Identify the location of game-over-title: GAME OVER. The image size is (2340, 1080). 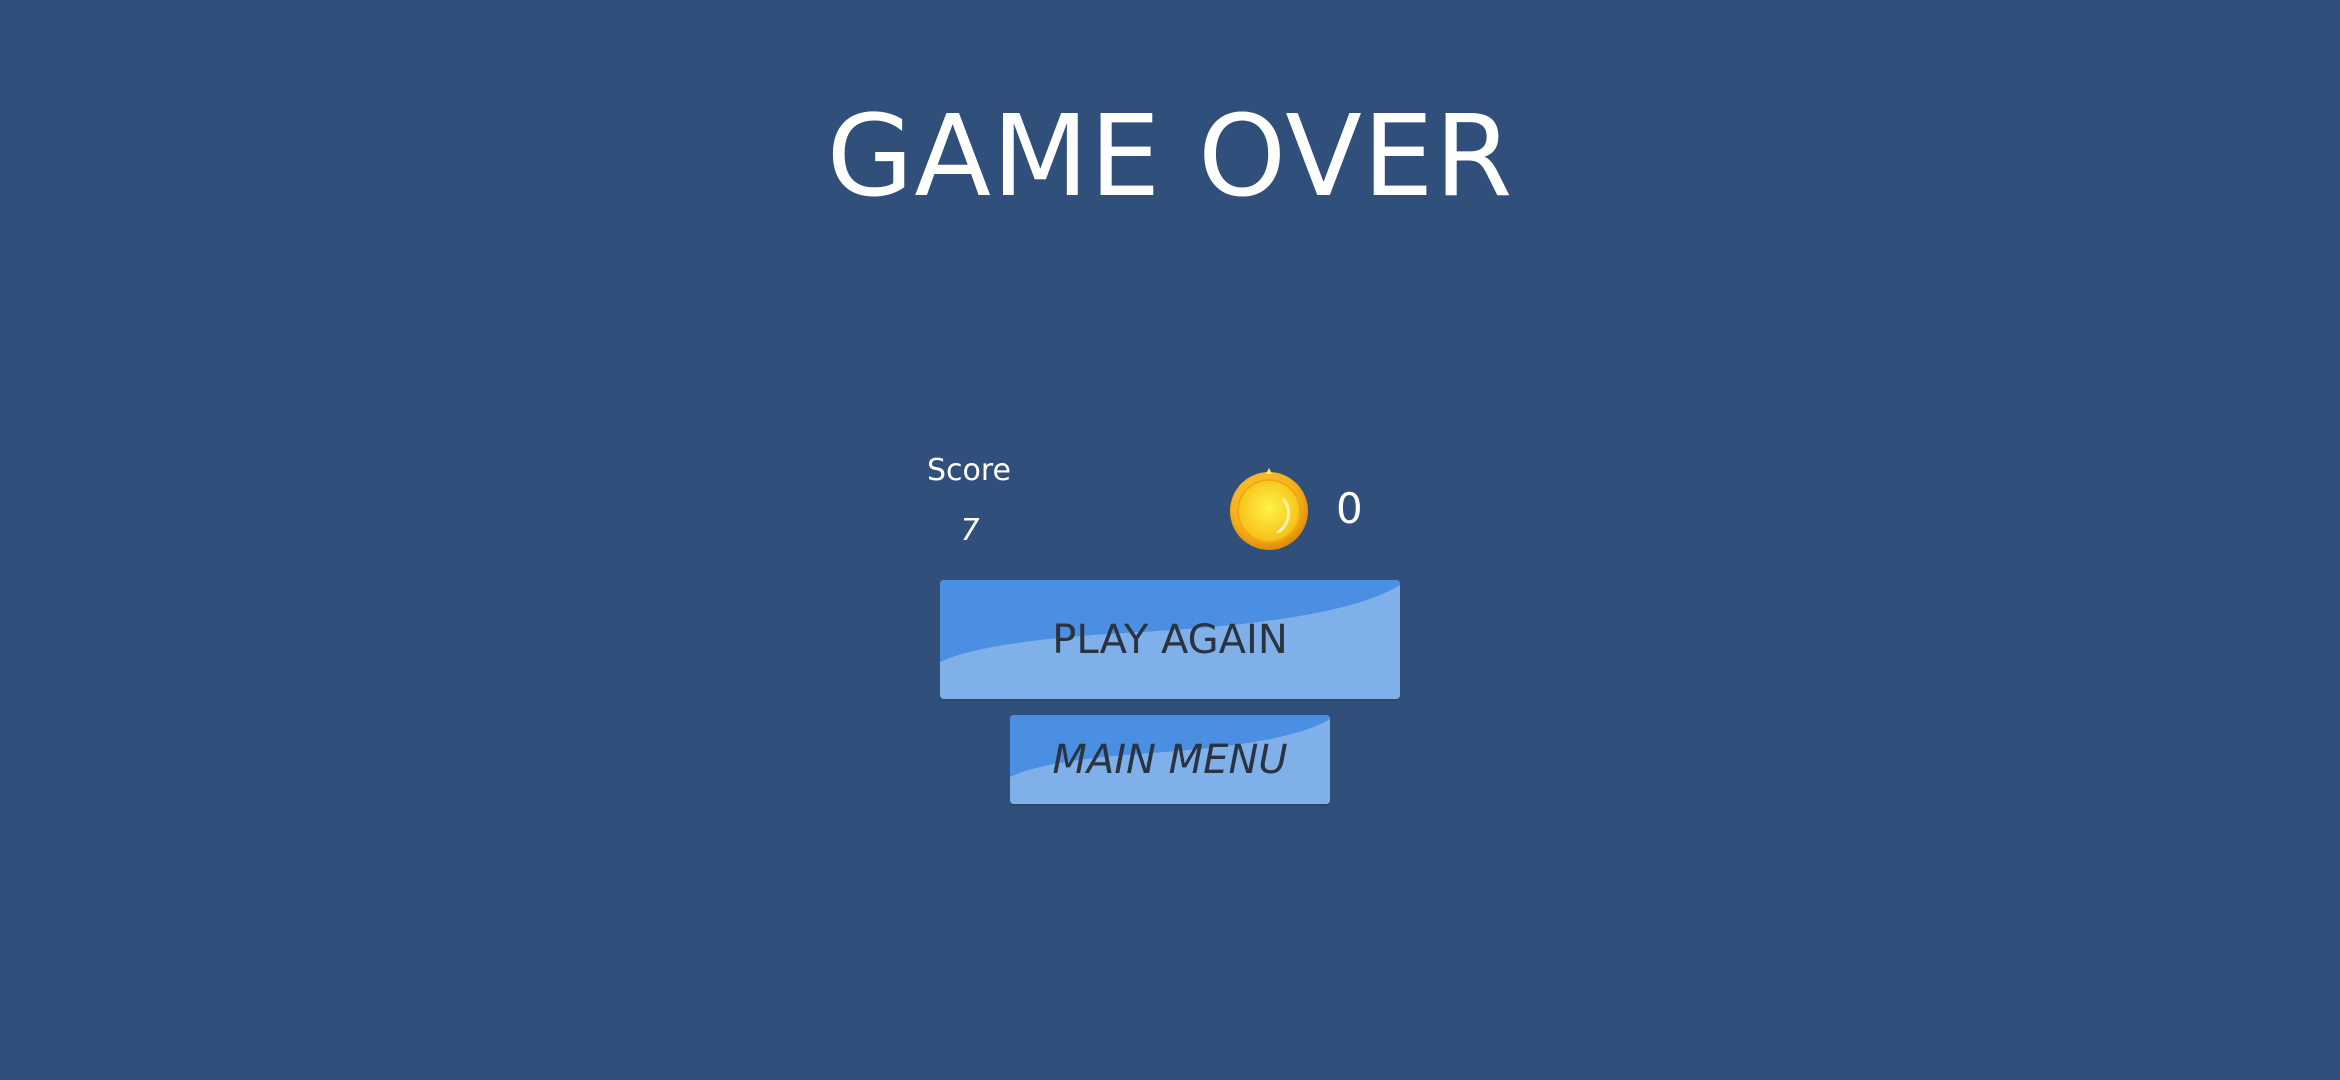
(1170, 157).